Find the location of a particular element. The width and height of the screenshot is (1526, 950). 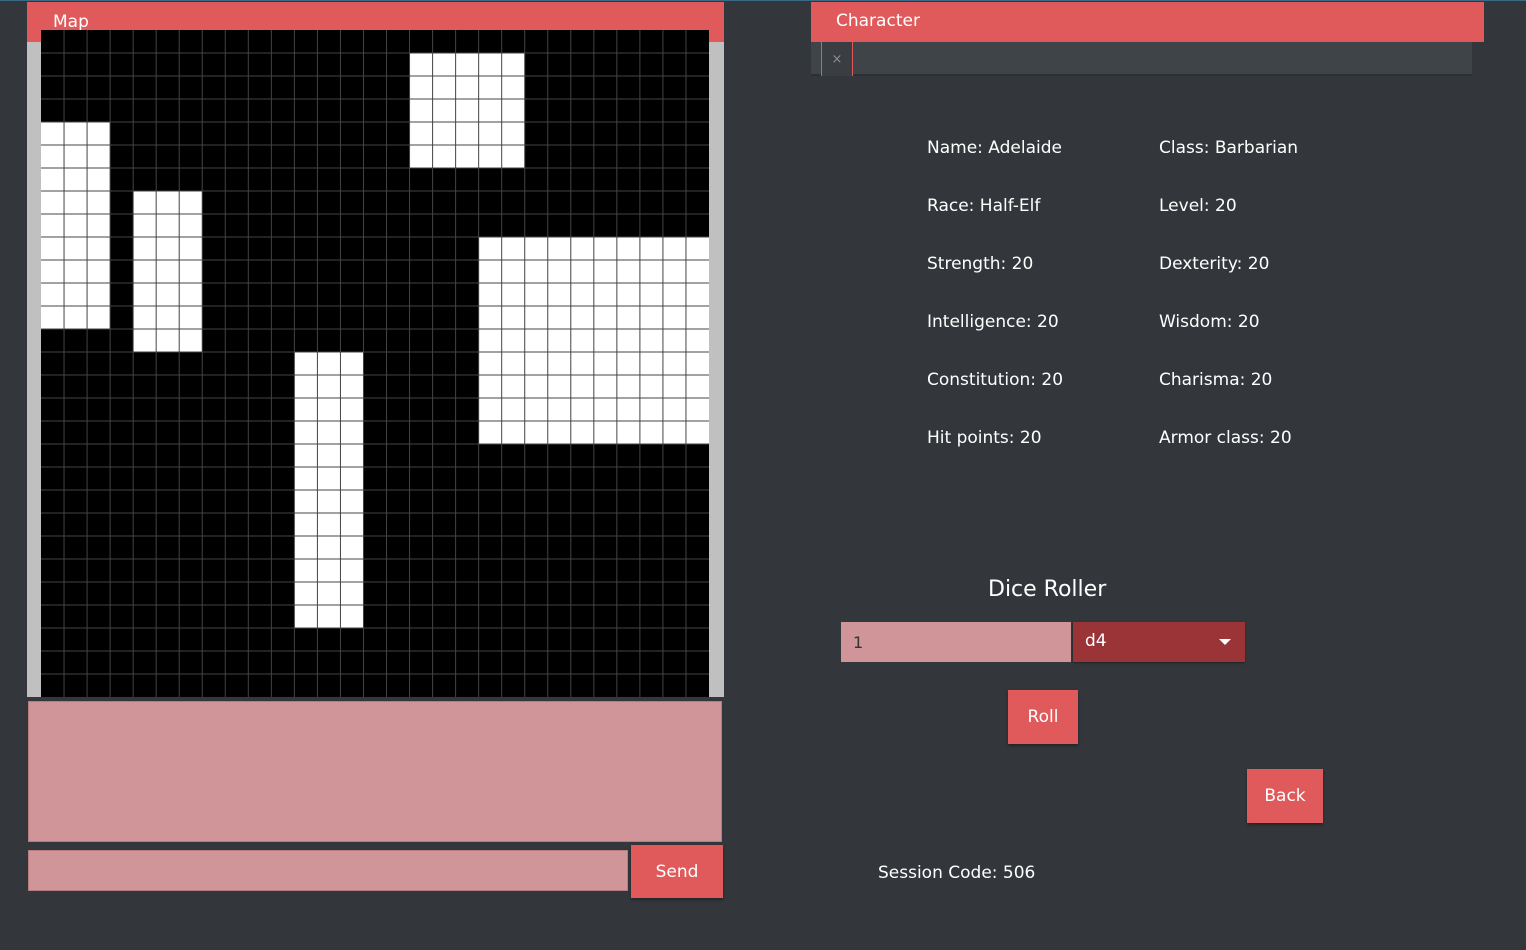

stat-wisdom: Wisdom: 20 is located at coordinates (1209, 322).